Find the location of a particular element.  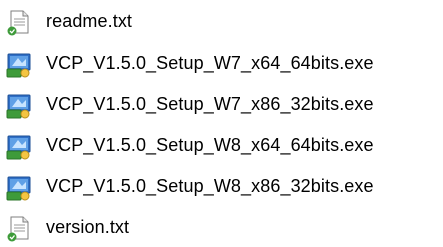

file-item-setup-w7-x64: VCP_V1.5.0_Setup_W7_x64_64bits.exe is located at coordinates (221, 64).